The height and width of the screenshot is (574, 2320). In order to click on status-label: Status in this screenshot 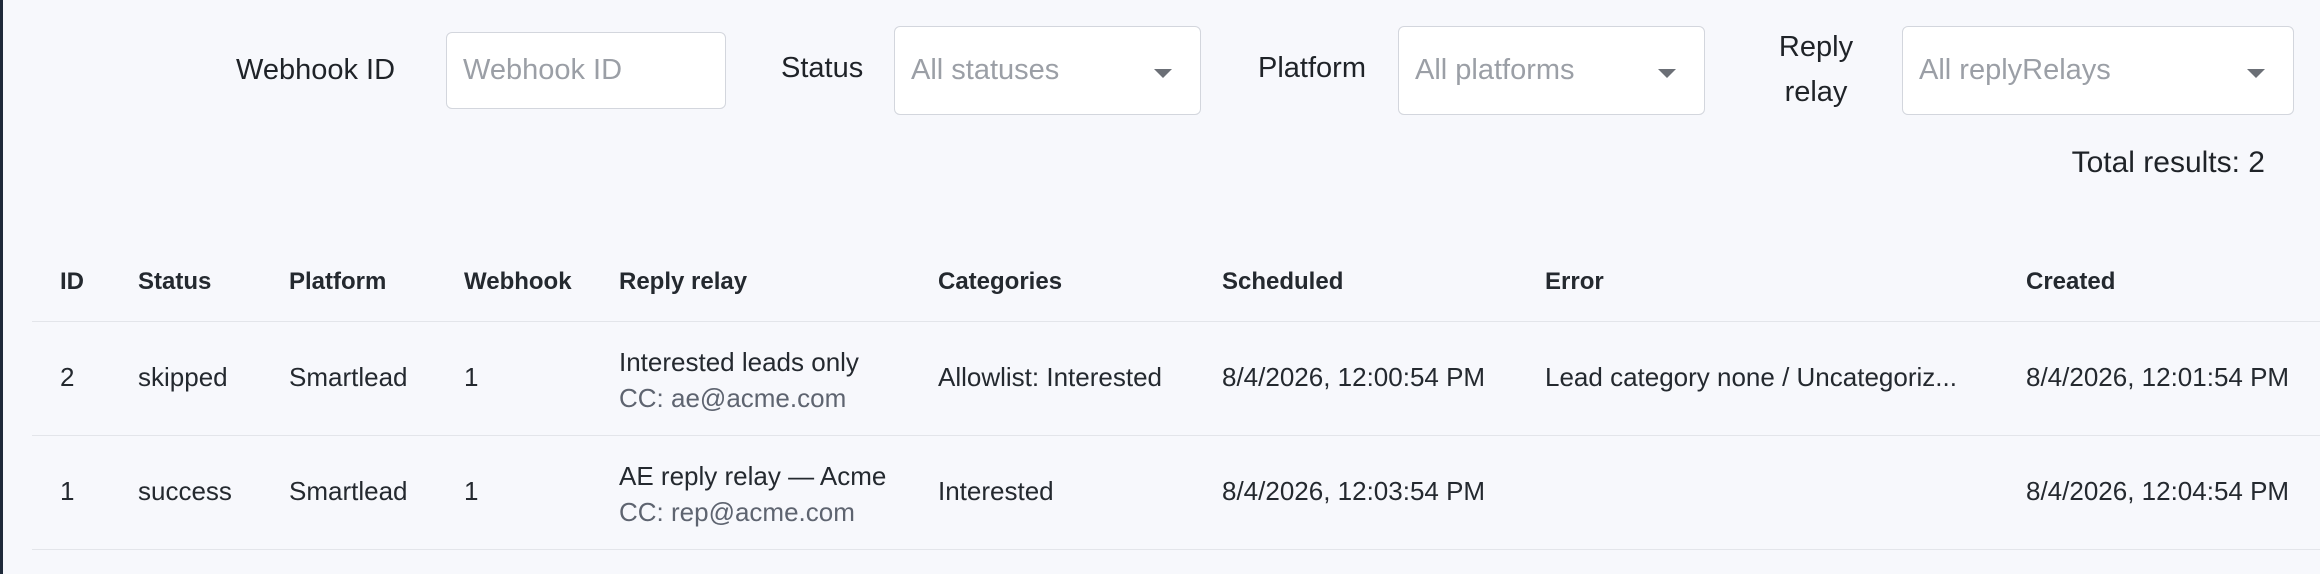, I will do `click(822, 68)`.